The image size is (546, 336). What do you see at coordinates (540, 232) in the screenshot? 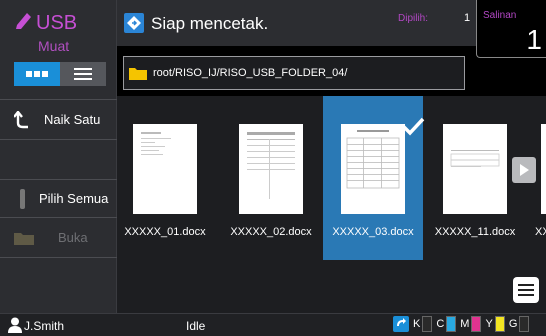
I see `file-name: XX` at bounding box center [540, 232].